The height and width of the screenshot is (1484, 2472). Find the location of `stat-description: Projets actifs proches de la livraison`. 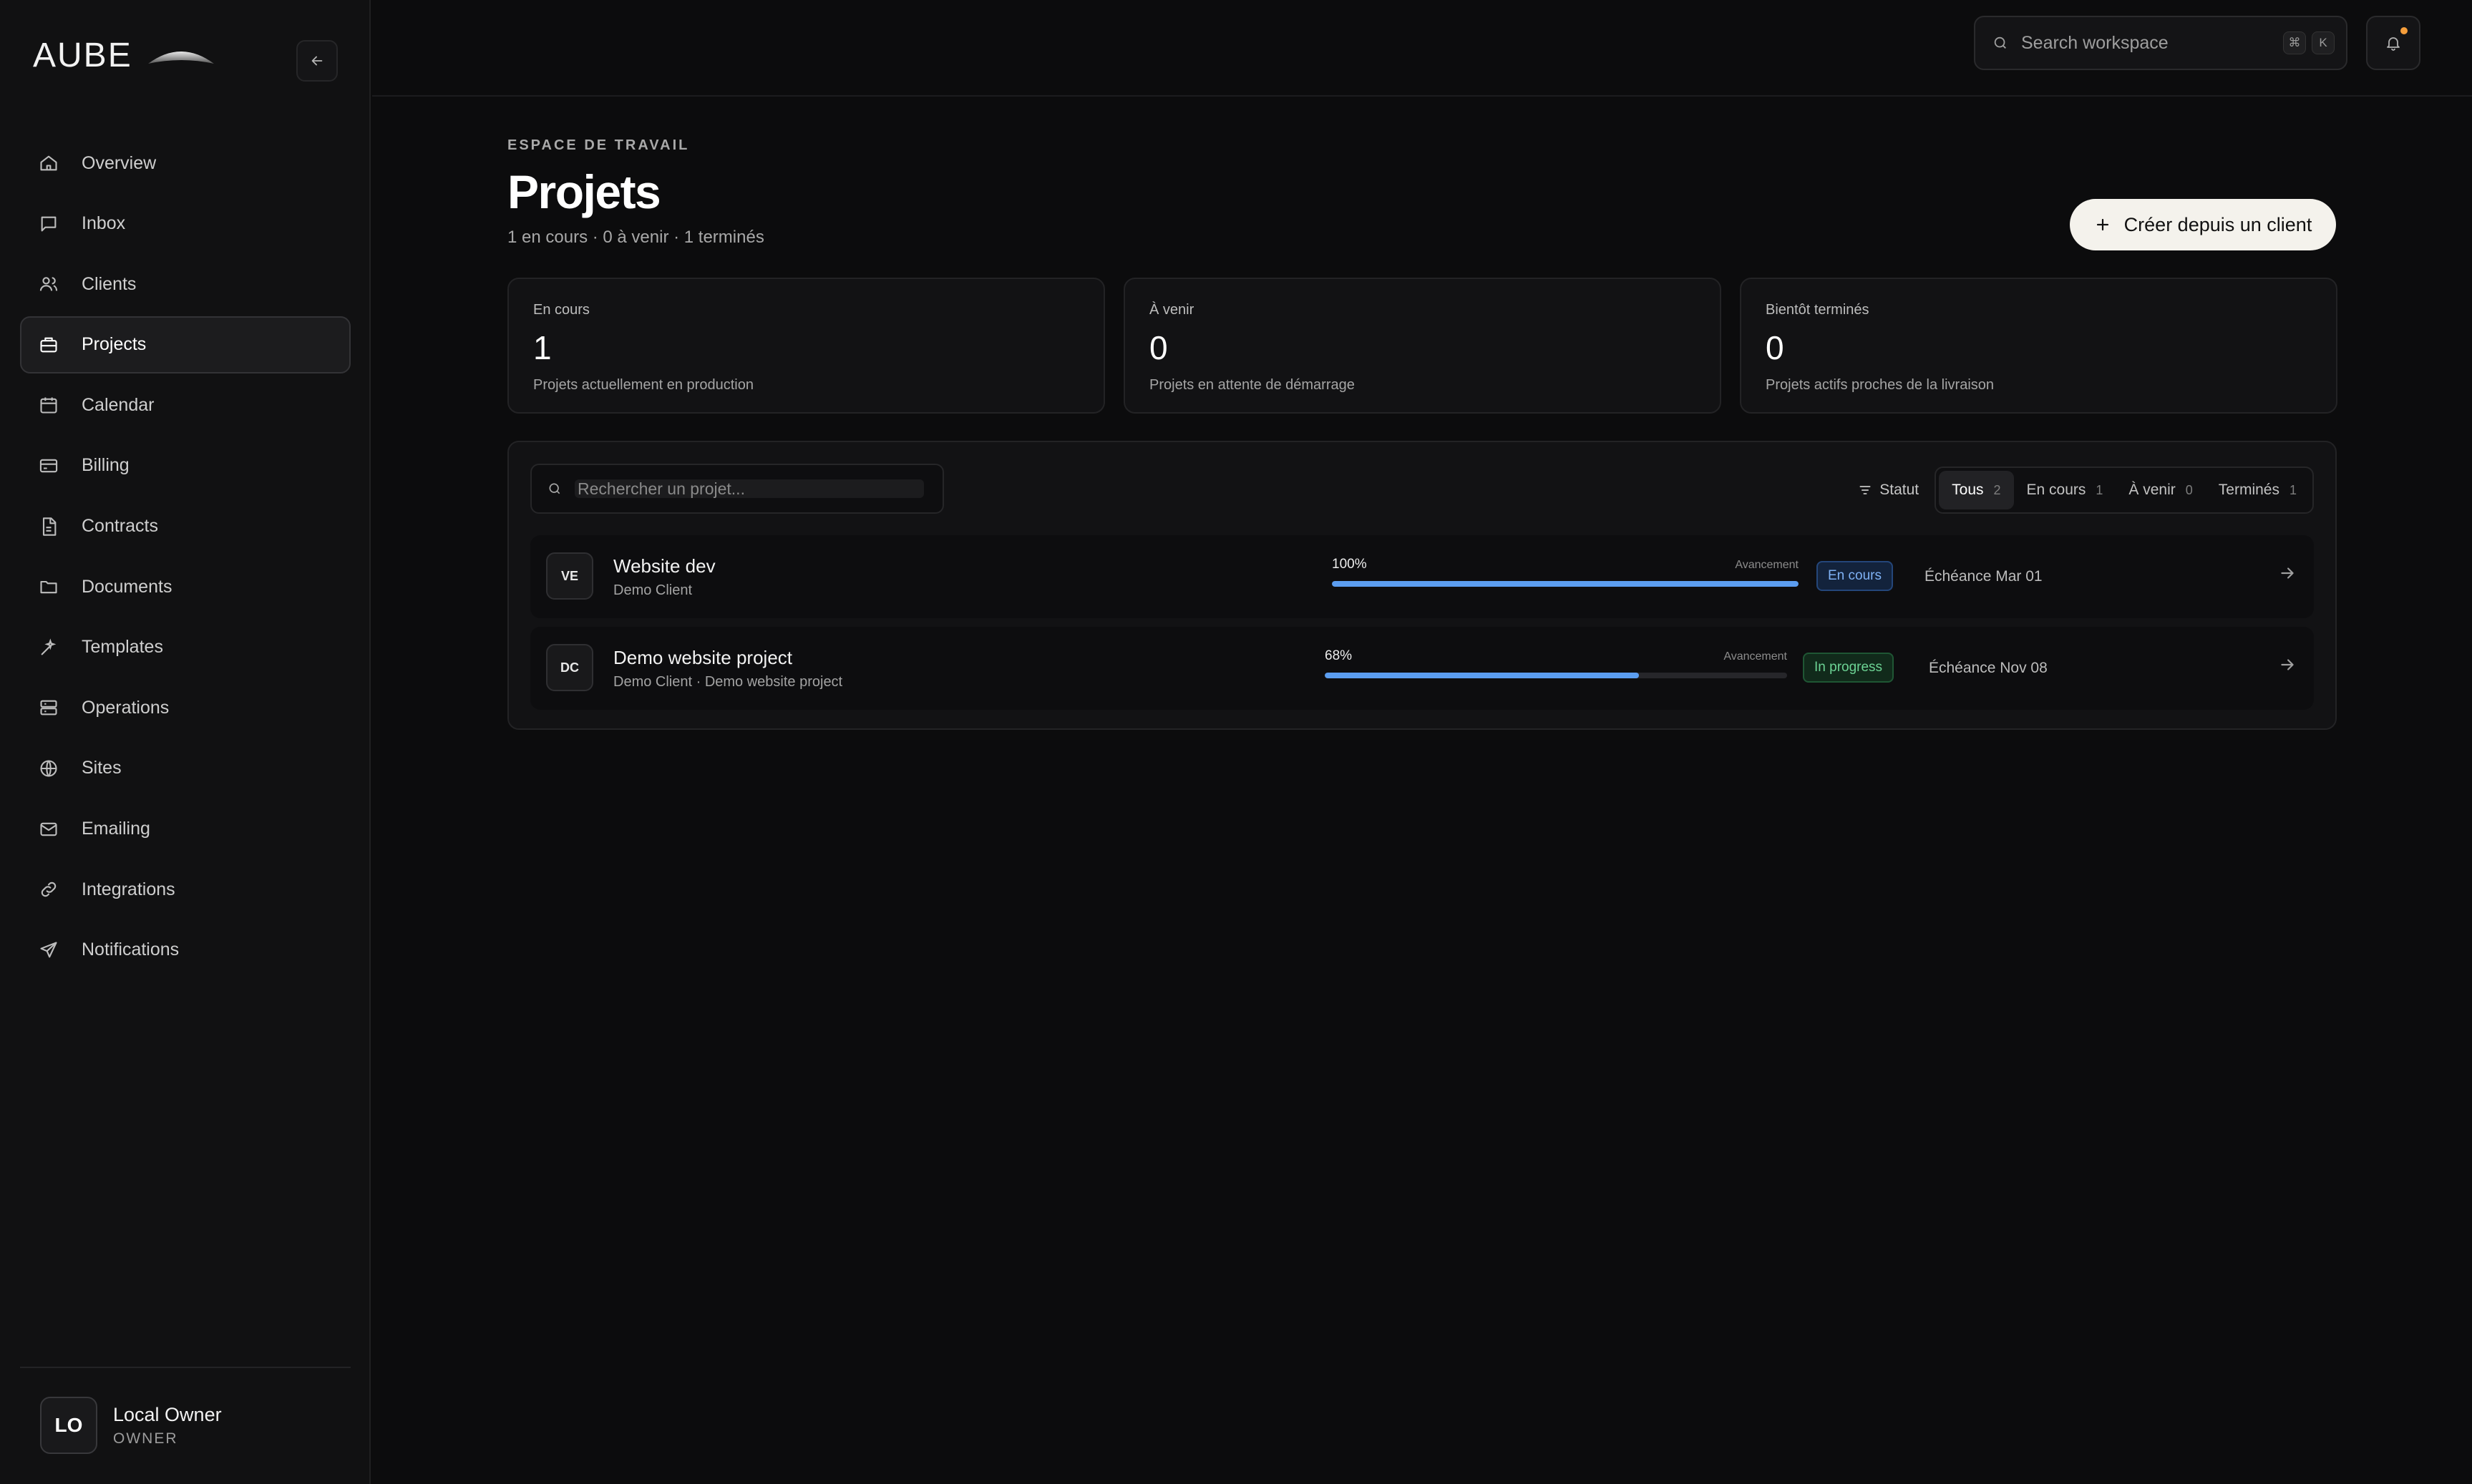

stat-description: Projets actifs proches de la livraison is located at coordinates (1880, 385).